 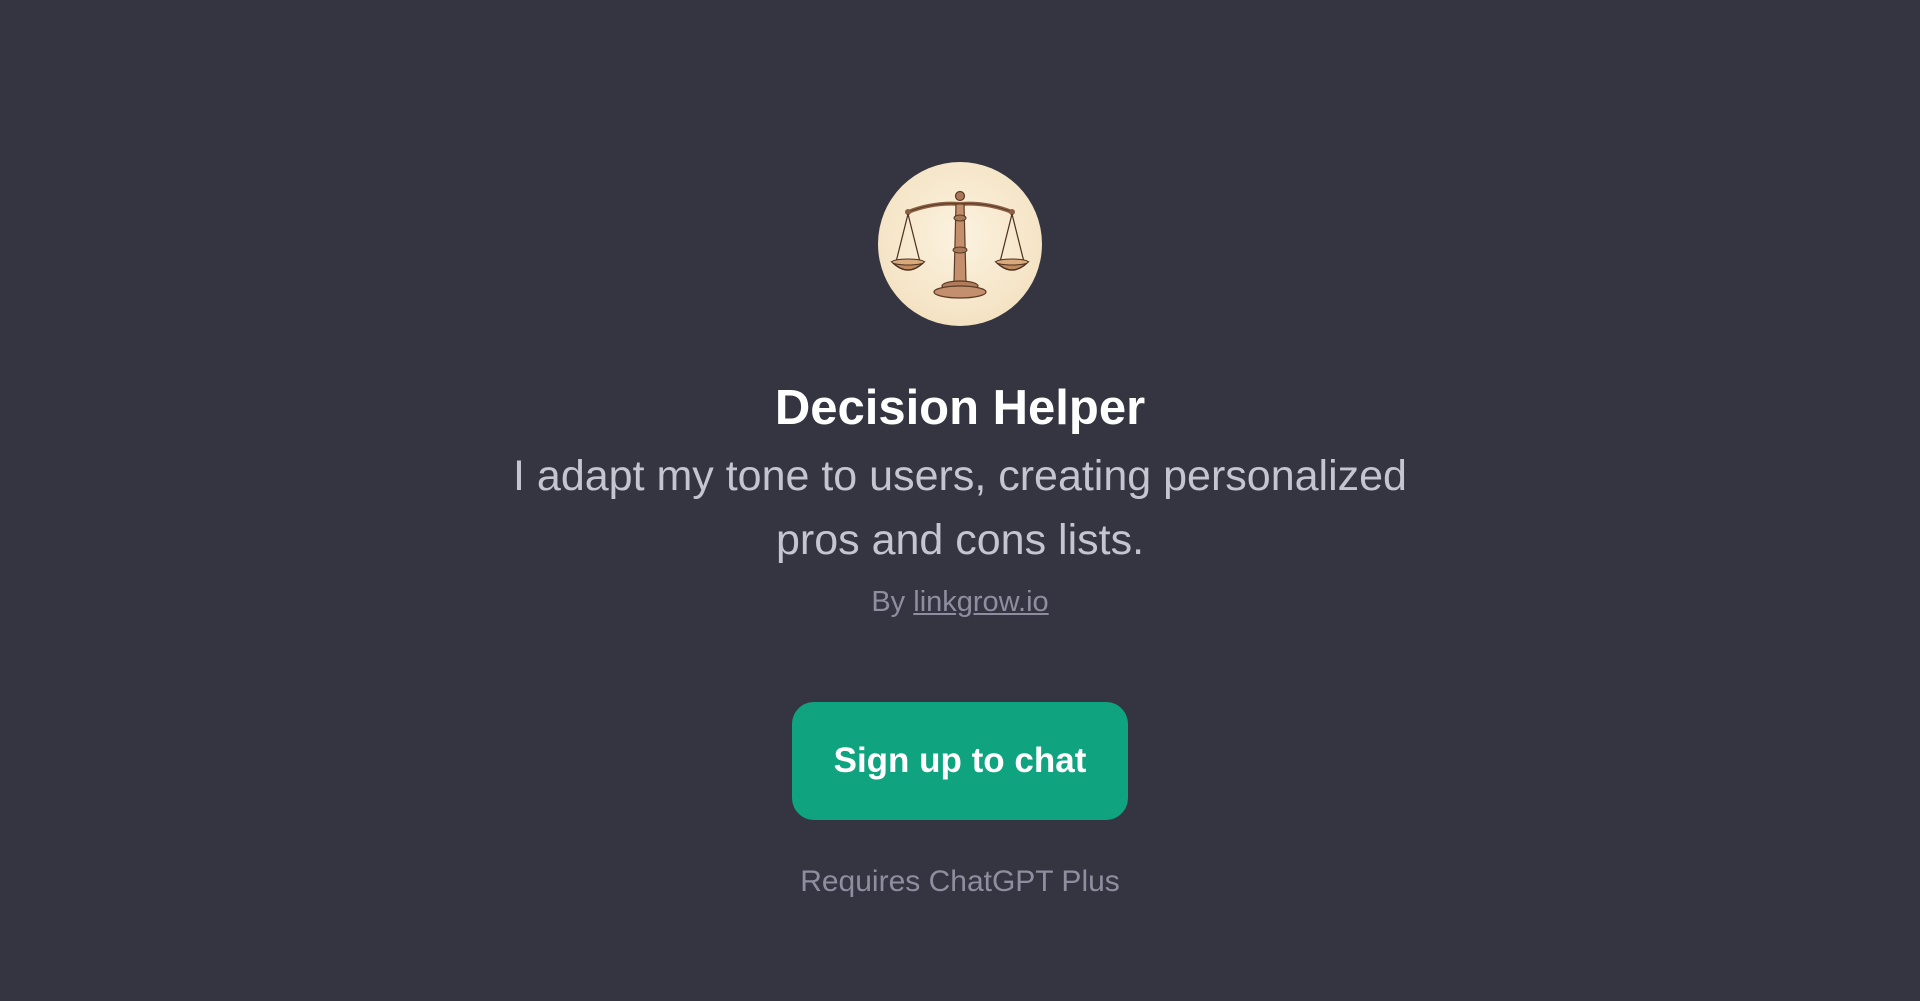 I want to click on gpt-title: Decision Helper, so click(x=960, y=408).